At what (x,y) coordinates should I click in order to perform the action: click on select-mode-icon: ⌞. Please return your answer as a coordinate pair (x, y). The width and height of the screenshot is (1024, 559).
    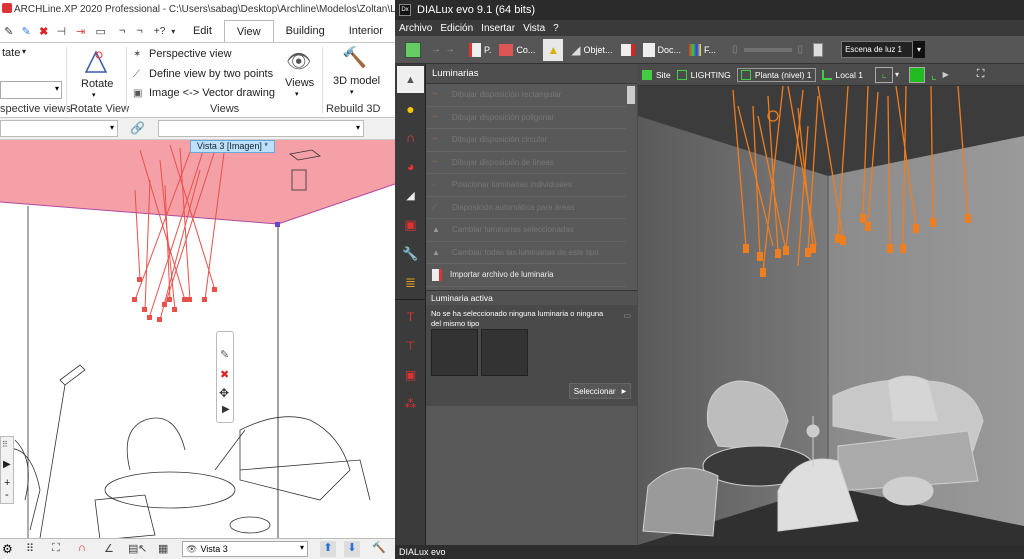
    Looking at the image, I should click on (883, 74).